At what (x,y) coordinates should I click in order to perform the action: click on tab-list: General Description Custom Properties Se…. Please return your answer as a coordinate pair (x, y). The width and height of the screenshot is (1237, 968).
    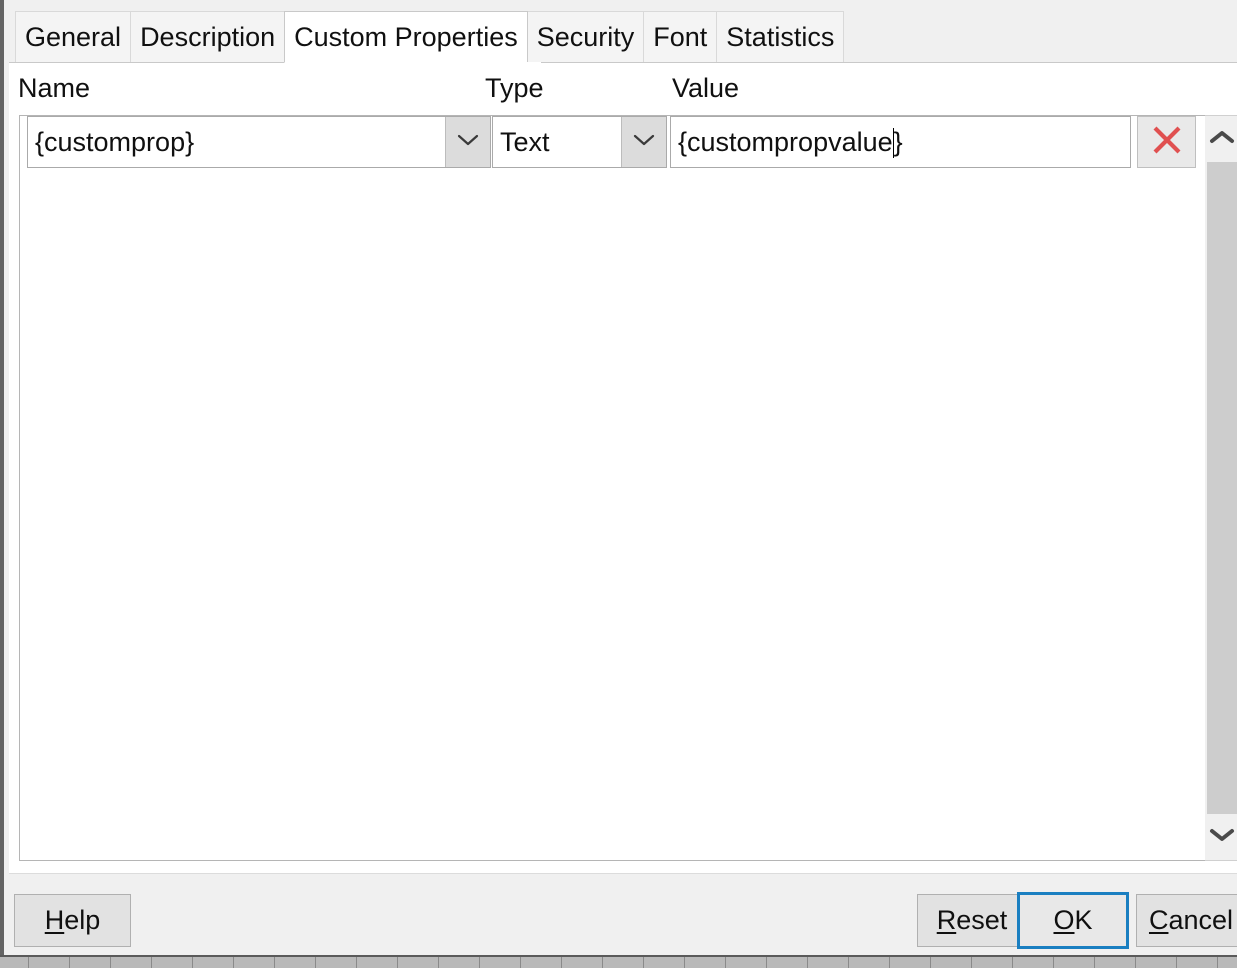
    Looking at the image, I should click on (430, 37).